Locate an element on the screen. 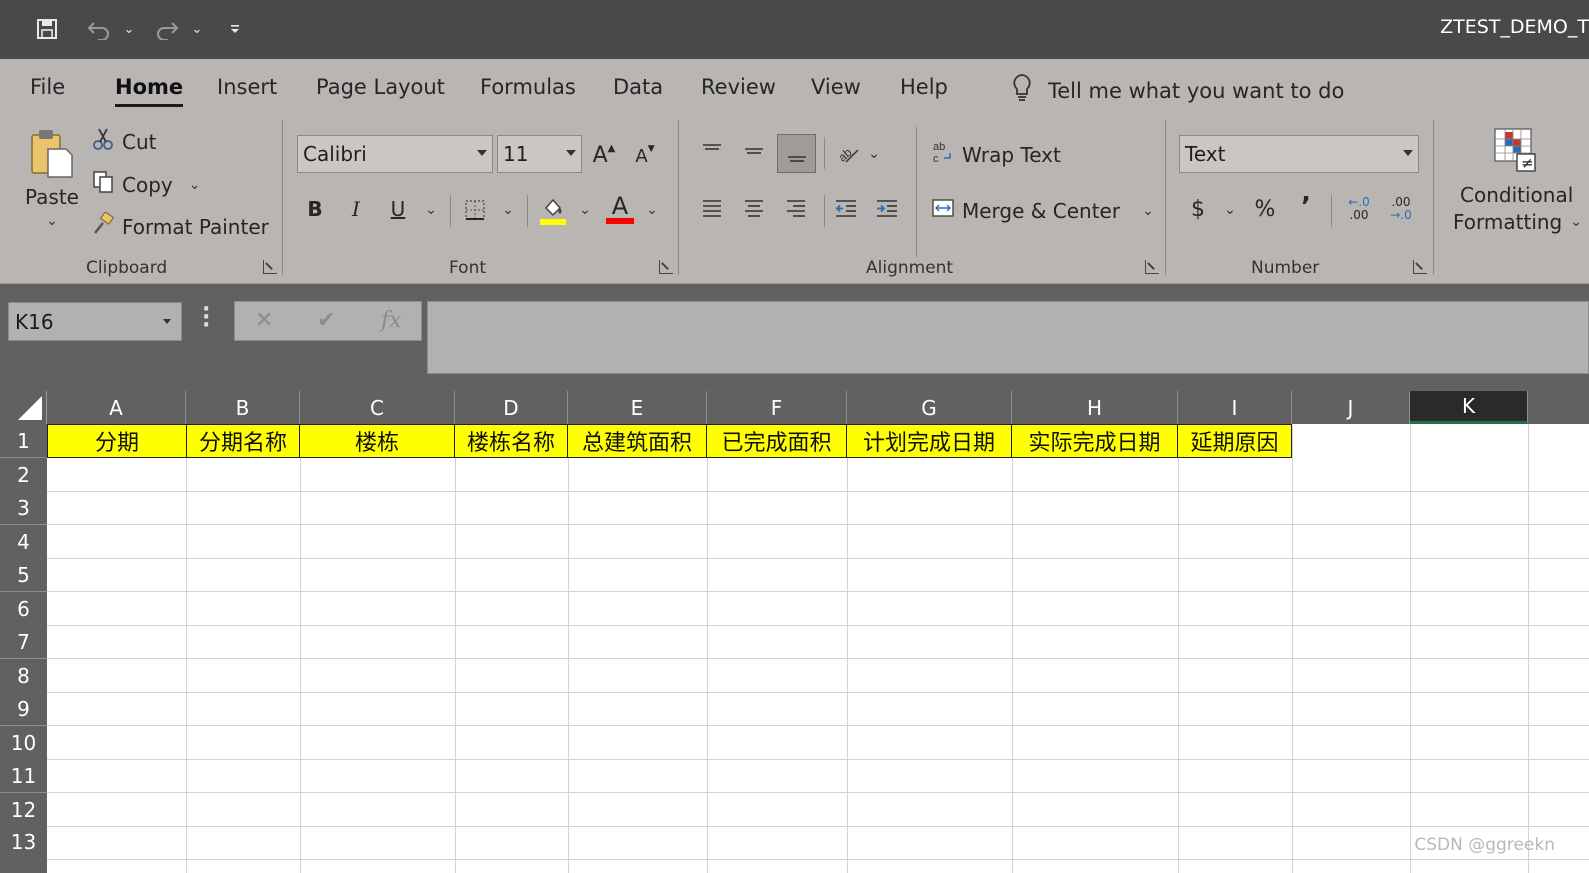 The height and width of the screenshot is (873, 1589). align-middle-icon is located at coordinates (754, 151).